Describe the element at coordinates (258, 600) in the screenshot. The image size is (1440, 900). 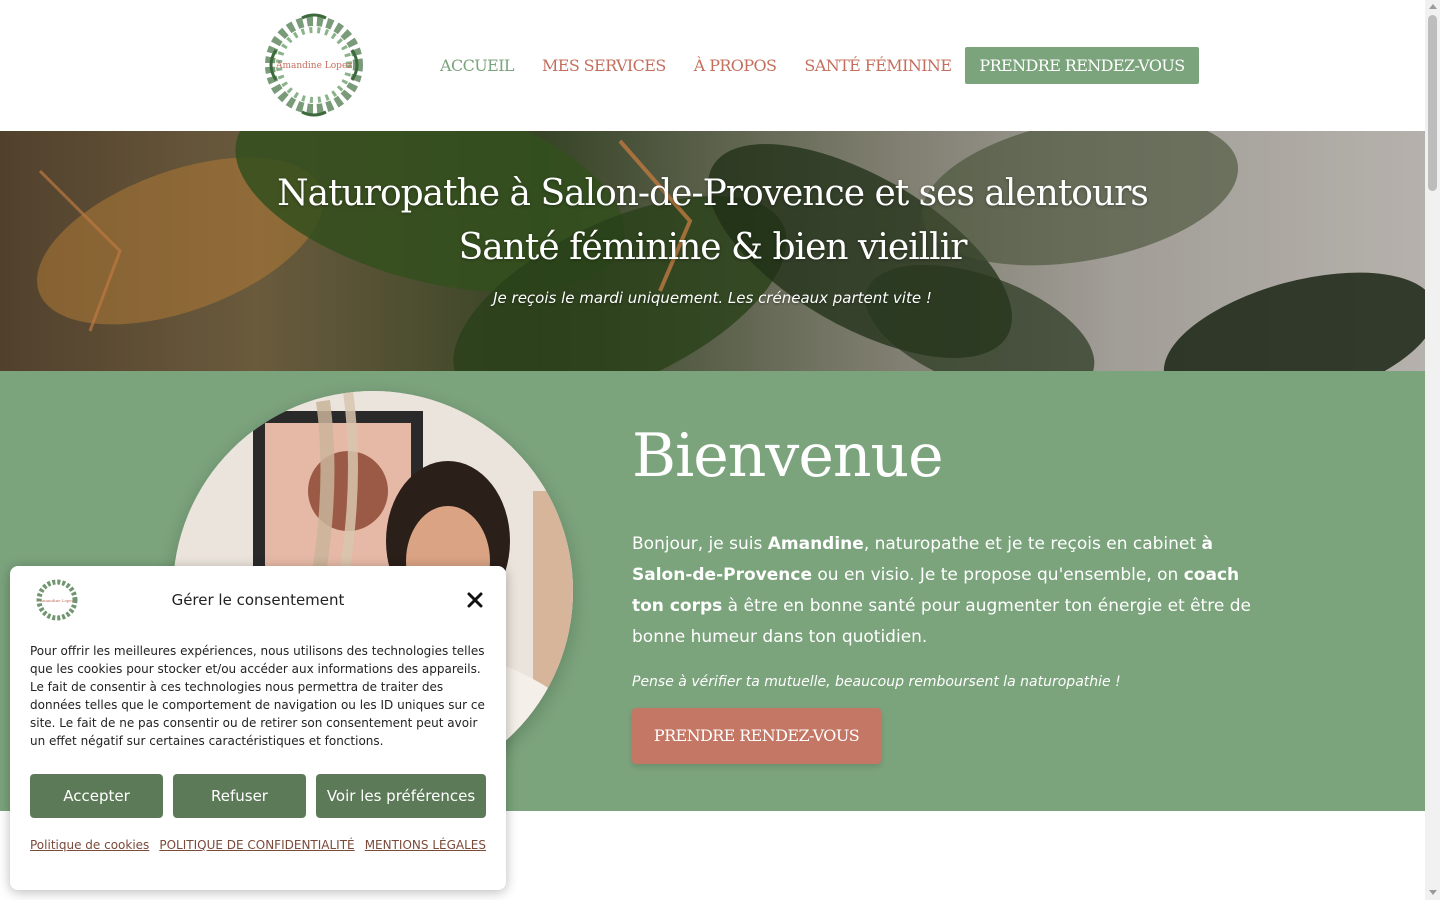
I see `consent-title: Gérer le consentement` at that location.